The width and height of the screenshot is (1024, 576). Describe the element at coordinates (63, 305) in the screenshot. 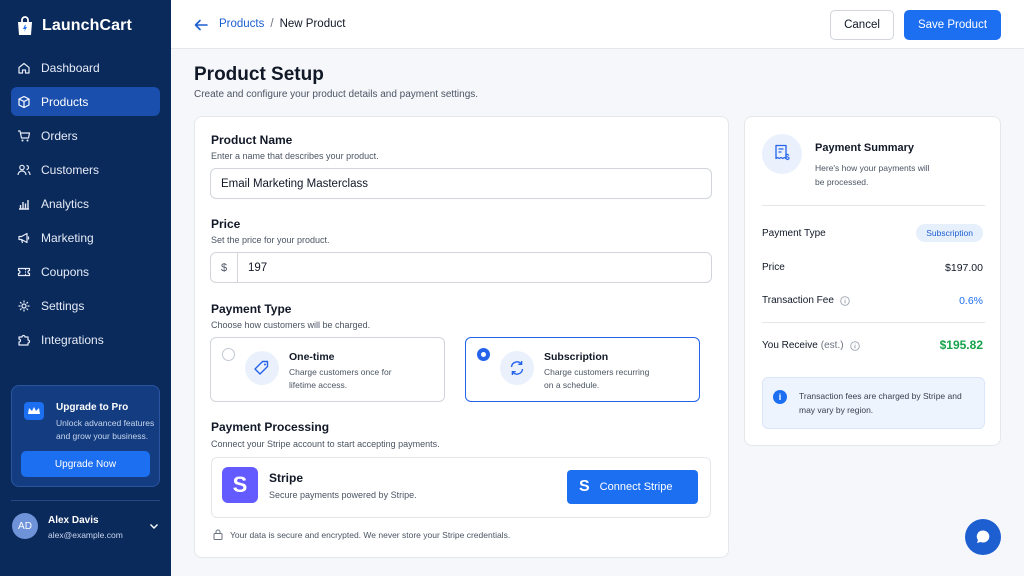

I see `sidebar-item-label: Settings` at that location.